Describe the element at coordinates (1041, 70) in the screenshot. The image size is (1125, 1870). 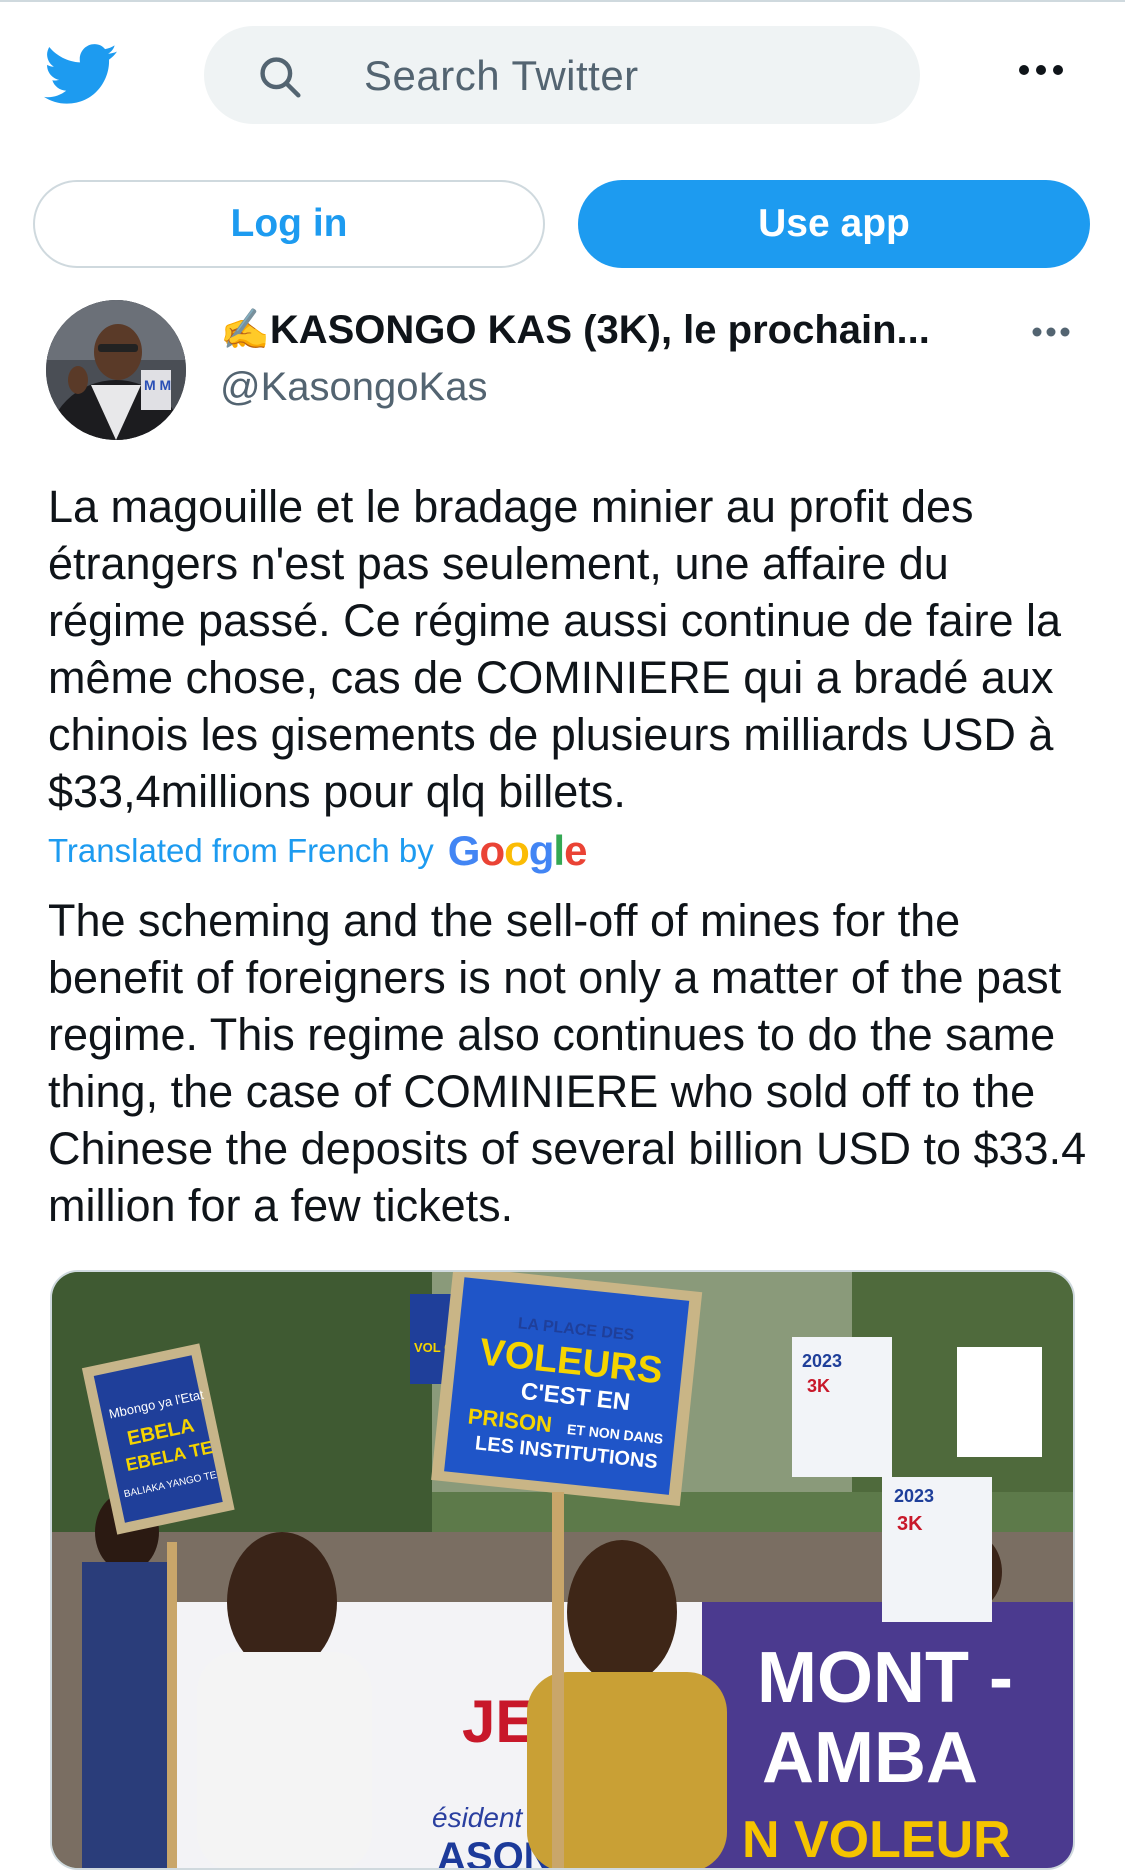
I see `more-horizontal-icon` at that location.